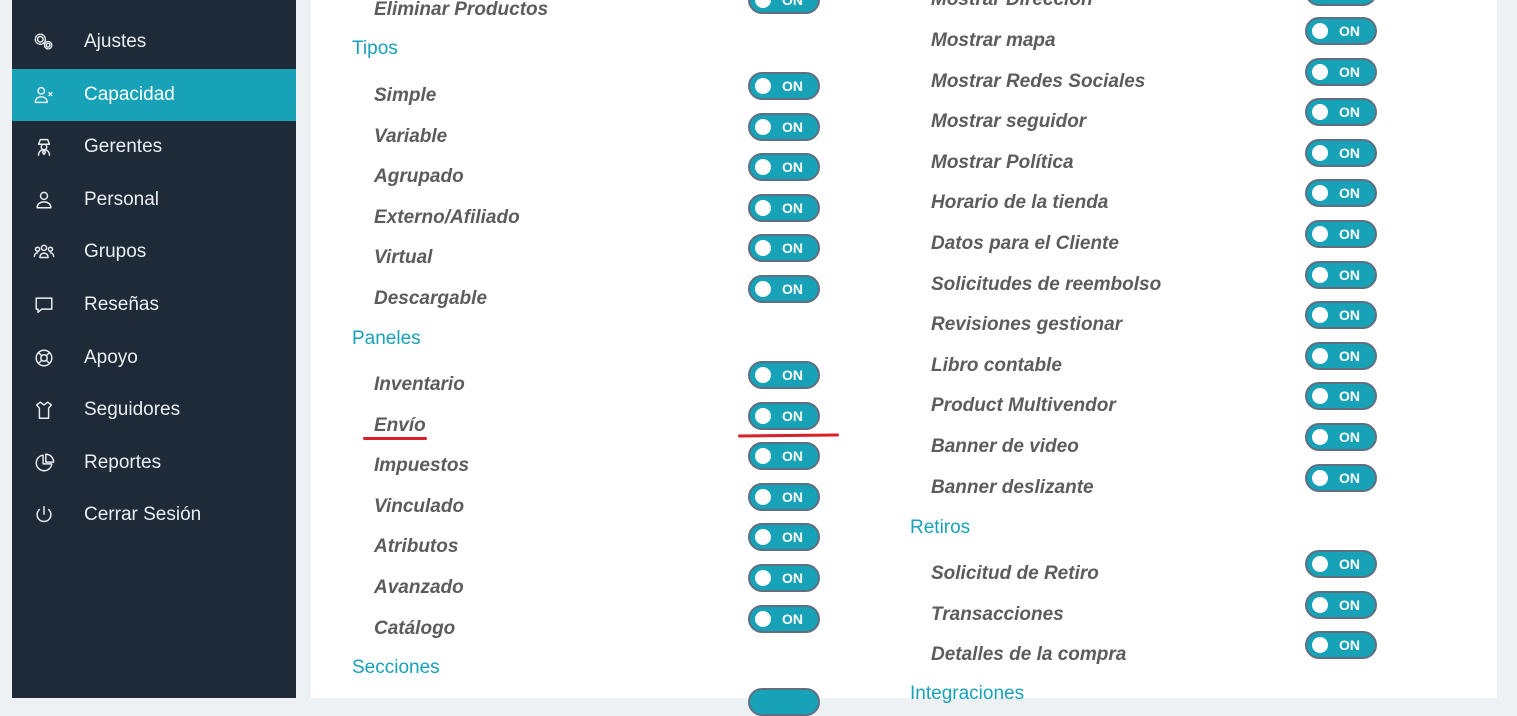 The height and width of the screenshot is (716, 1517). Describe the element at coordinates (1341, 71) in the screenshot. I see `mostrar-redes-sociales-toggle: ON` at that location.